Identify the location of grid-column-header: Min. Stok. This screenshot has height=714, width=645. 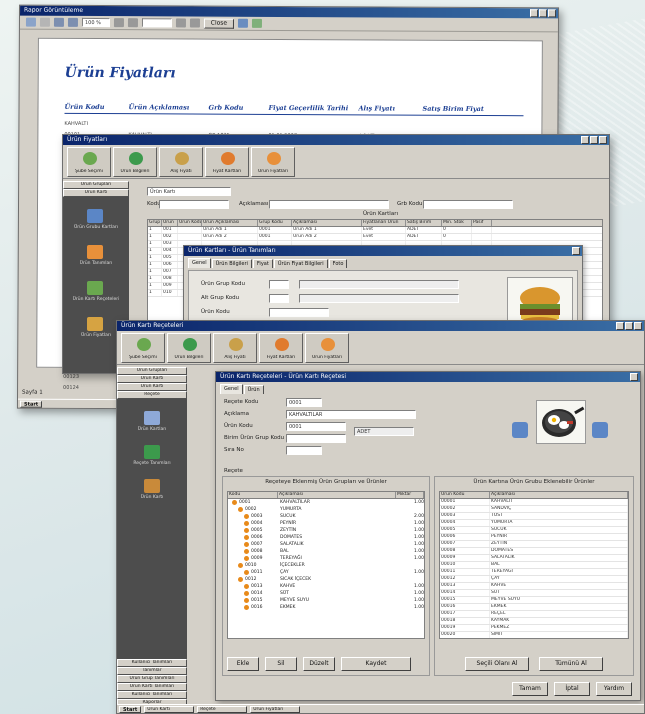
(457, 223).